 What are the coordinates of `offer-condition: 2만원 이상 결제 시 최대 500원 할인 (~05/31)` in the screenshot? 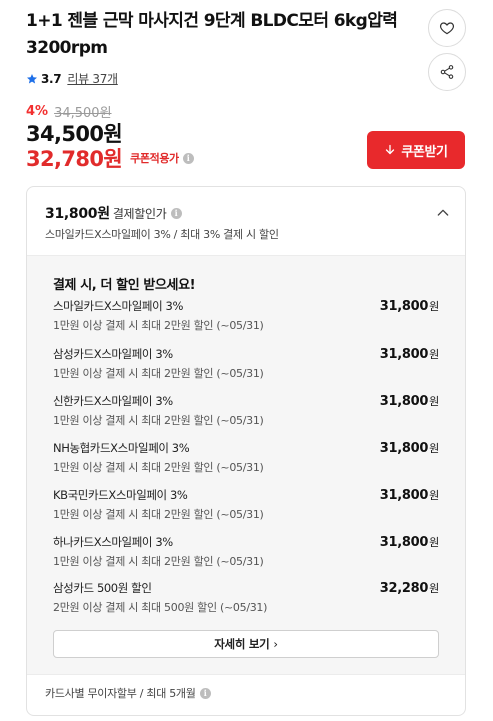 It's located at (160, 607).